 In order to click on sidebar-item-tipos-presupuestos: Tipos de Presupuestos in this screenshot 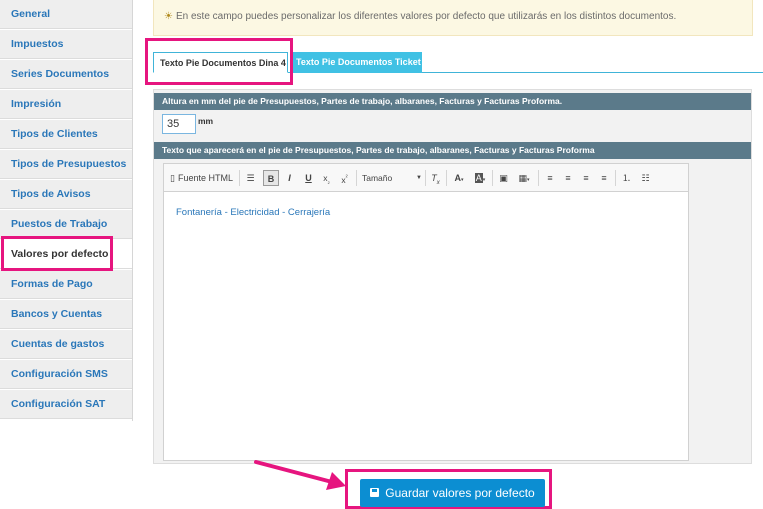, I will do `click(66, 164)`.